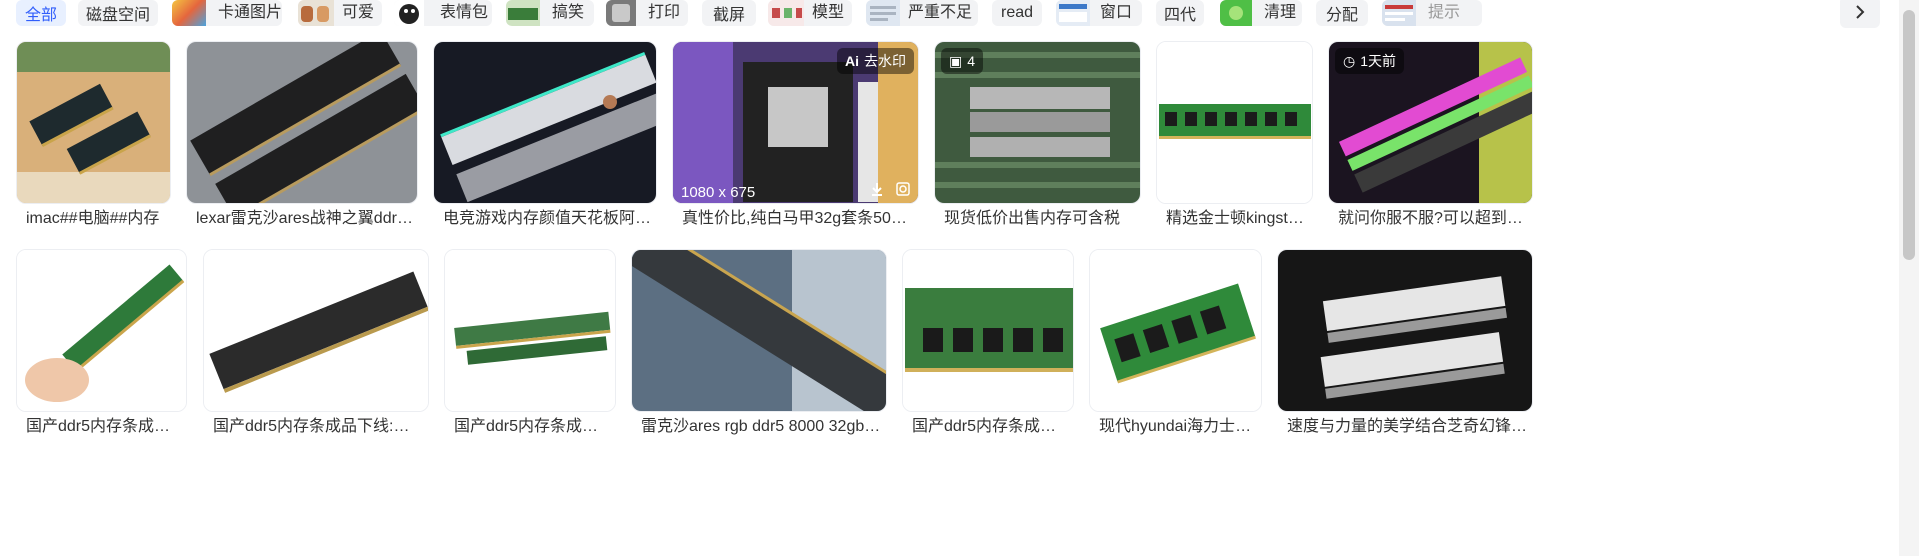  Describe the element at coordinates (664, 12) in the screenshot. I see `chip-label: 打印` at that location.